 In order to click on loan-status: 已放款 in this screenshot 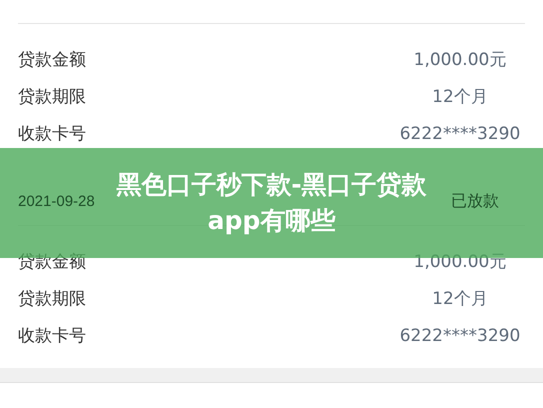, I will do `click(475, 201)`.